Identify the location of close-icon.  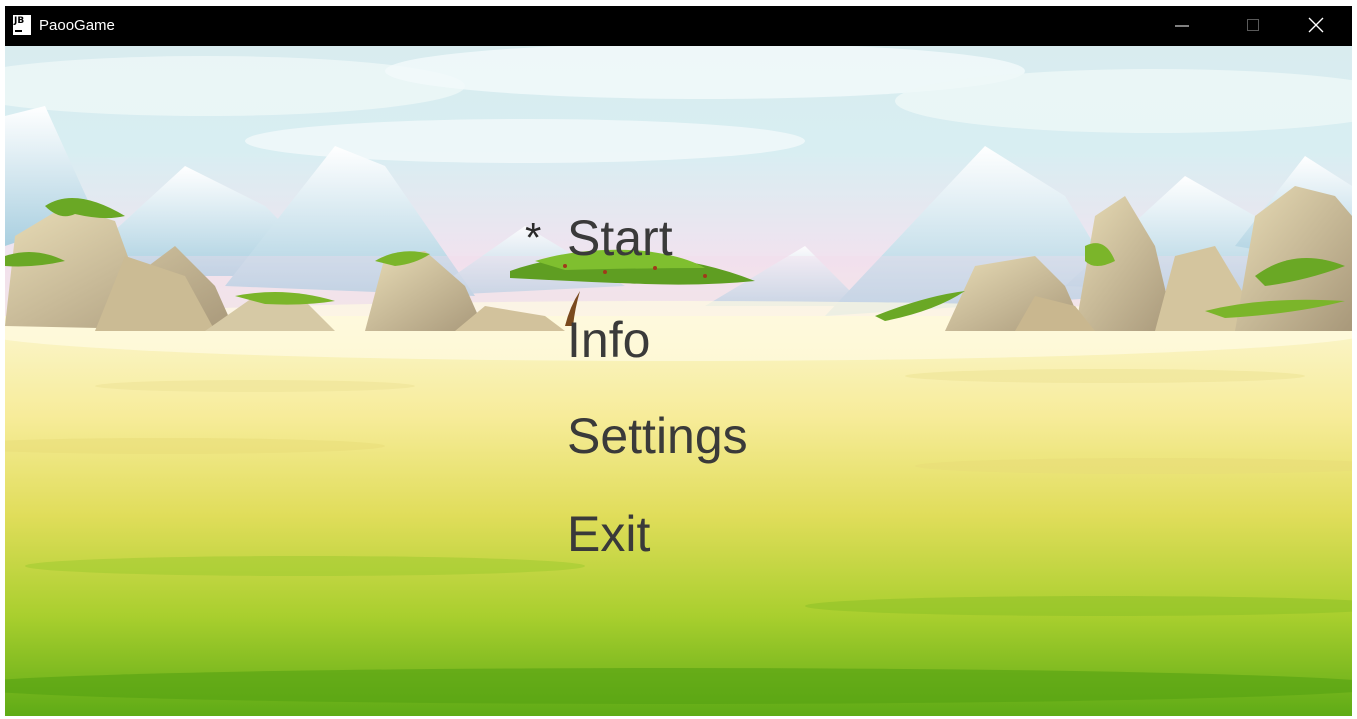
(1316, 25).